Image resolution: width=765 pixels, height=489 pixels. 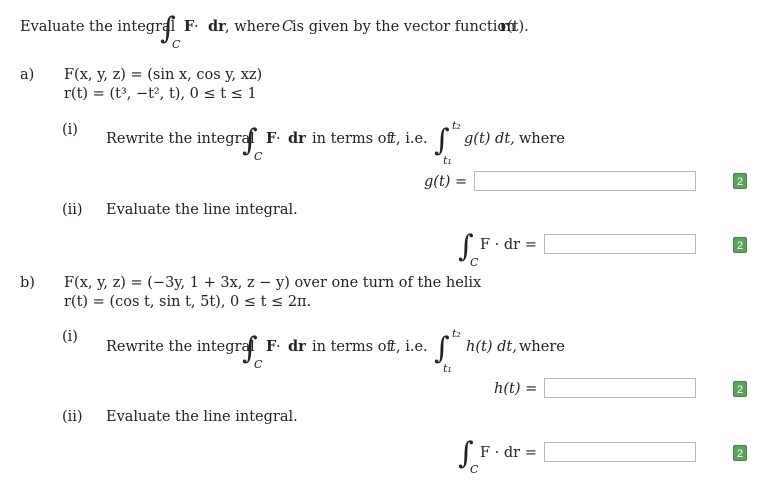 I want to click on field-definition: F(x, y, z) = (sin x, cos y, xz), so click(x=163, y=75).